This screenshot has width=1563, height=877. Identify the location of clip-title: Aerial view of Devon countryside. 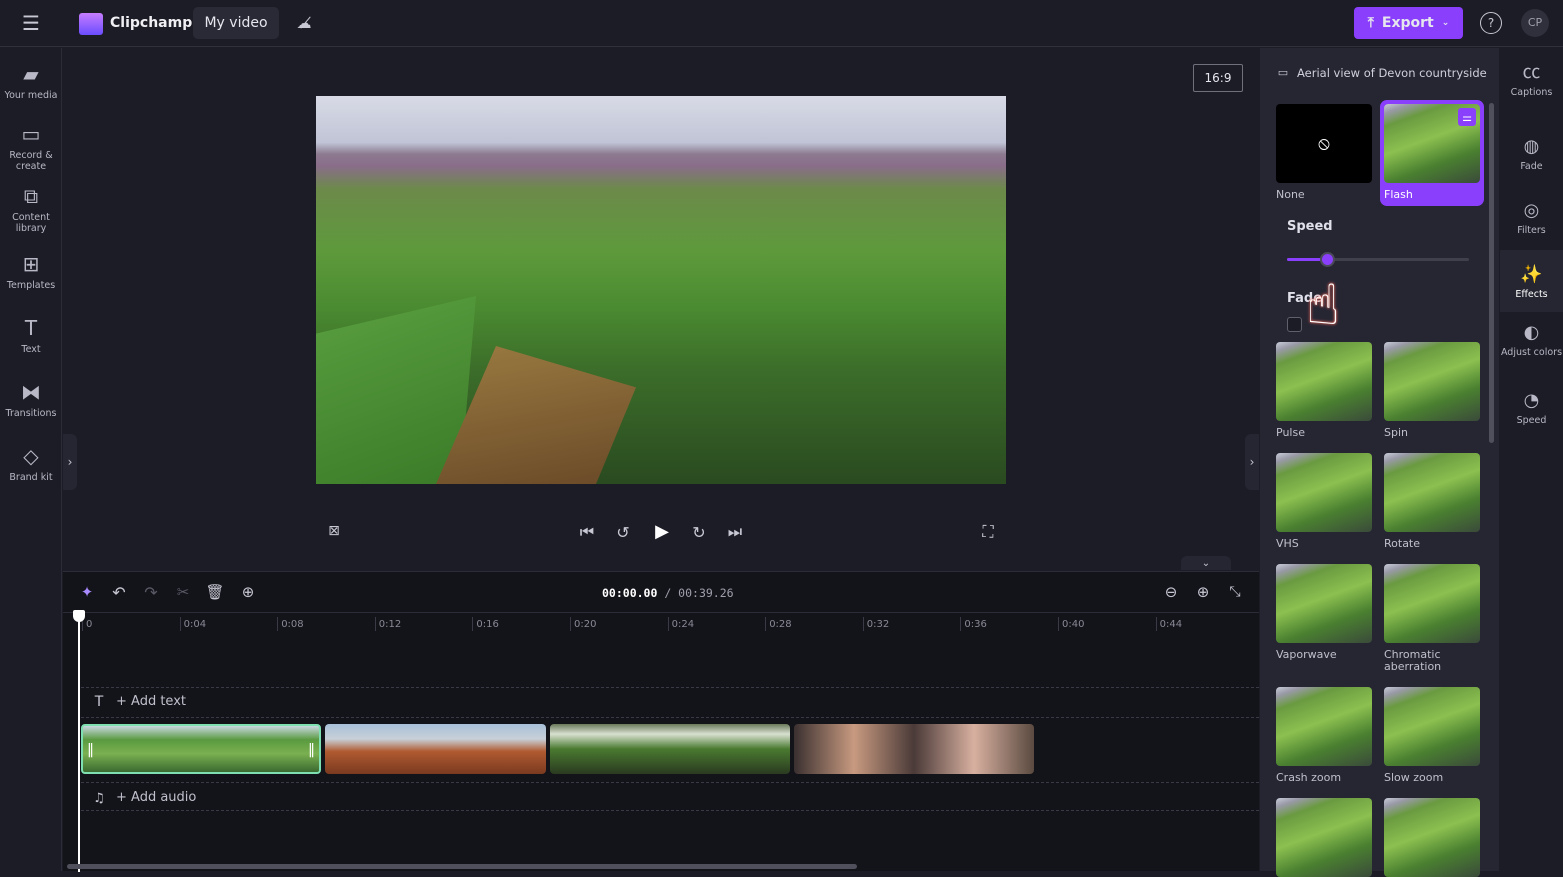
(1392, 73).